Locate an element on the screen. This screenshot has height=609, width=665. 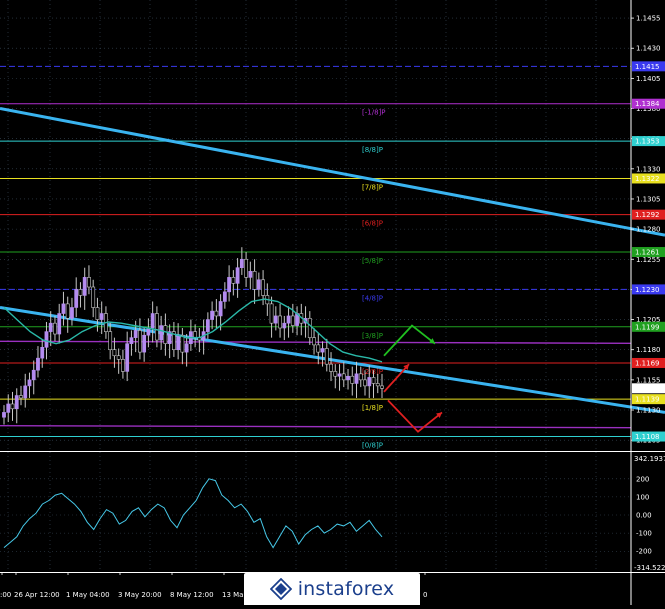
murrey-price-label: 1.1353 is located at coordinates (647, 142).